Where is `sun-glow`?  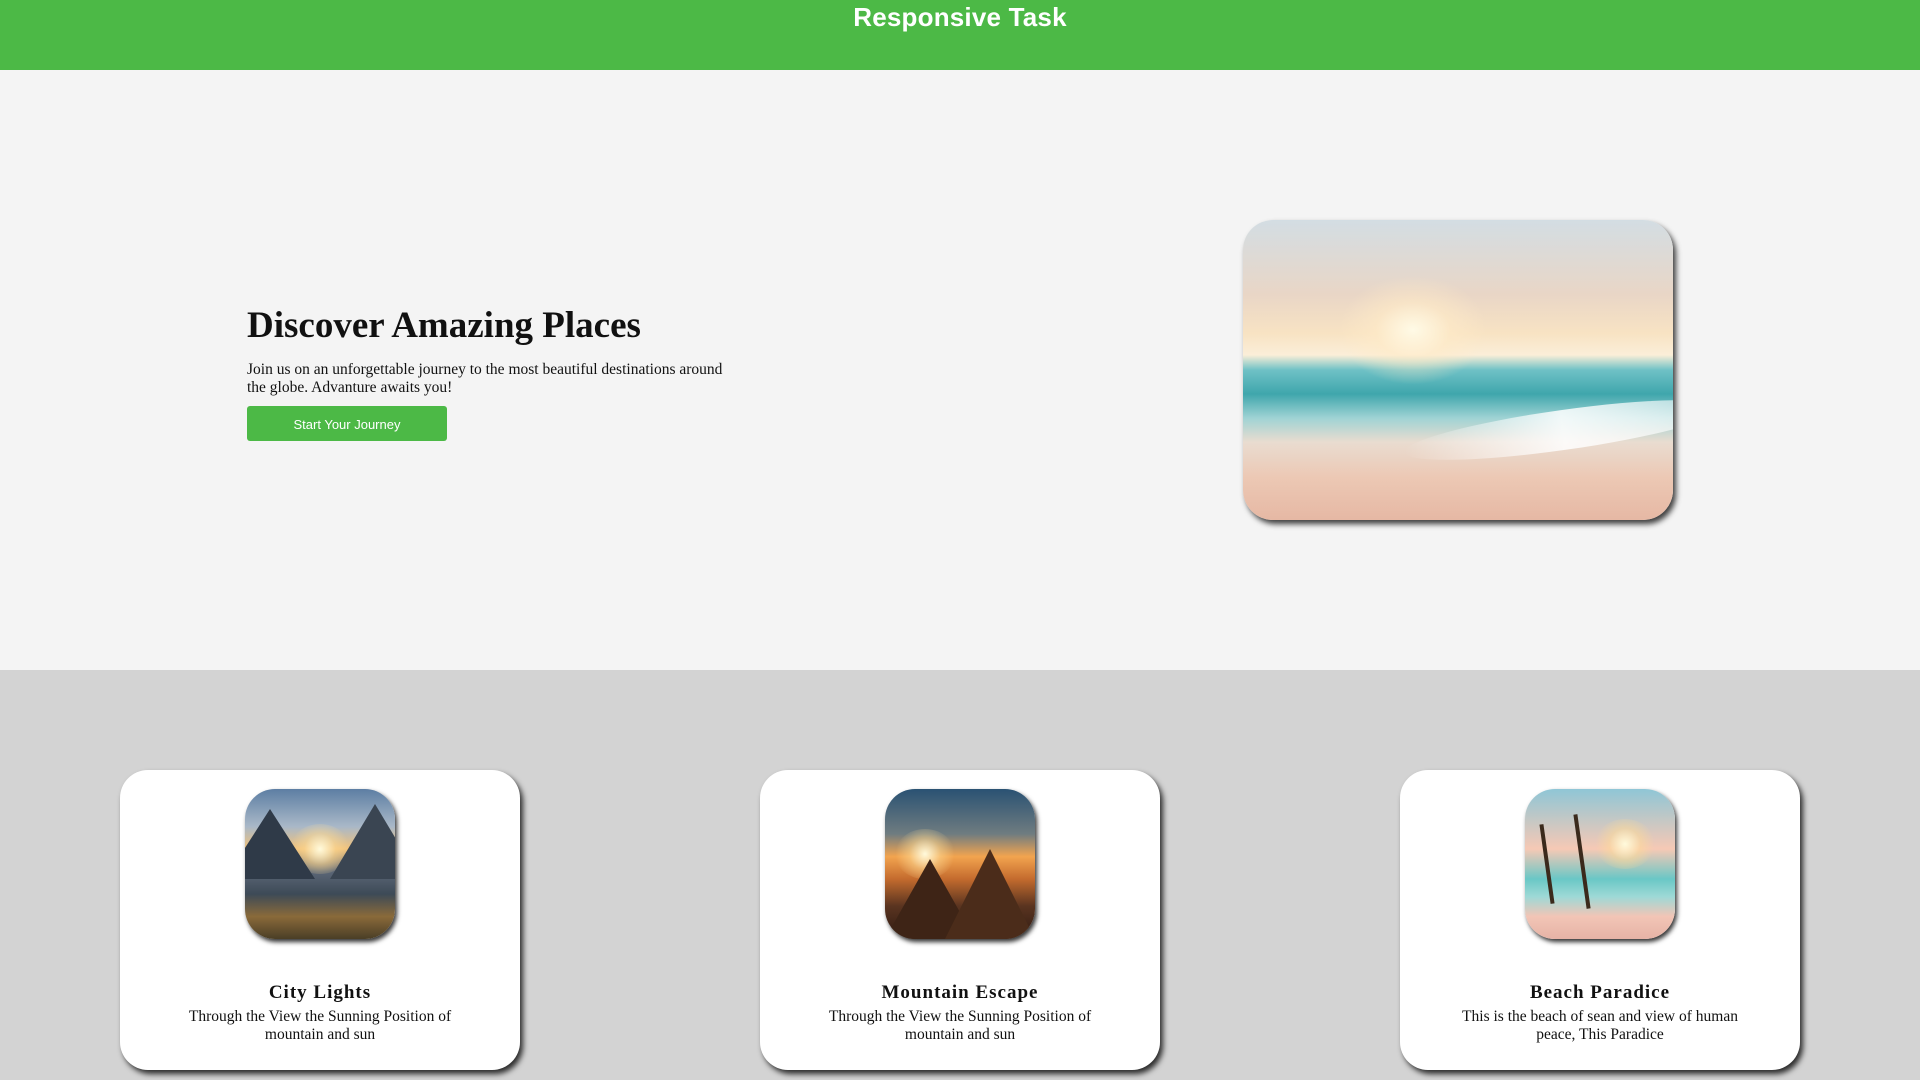 sun-glow is located at coordinates (1413, 330).